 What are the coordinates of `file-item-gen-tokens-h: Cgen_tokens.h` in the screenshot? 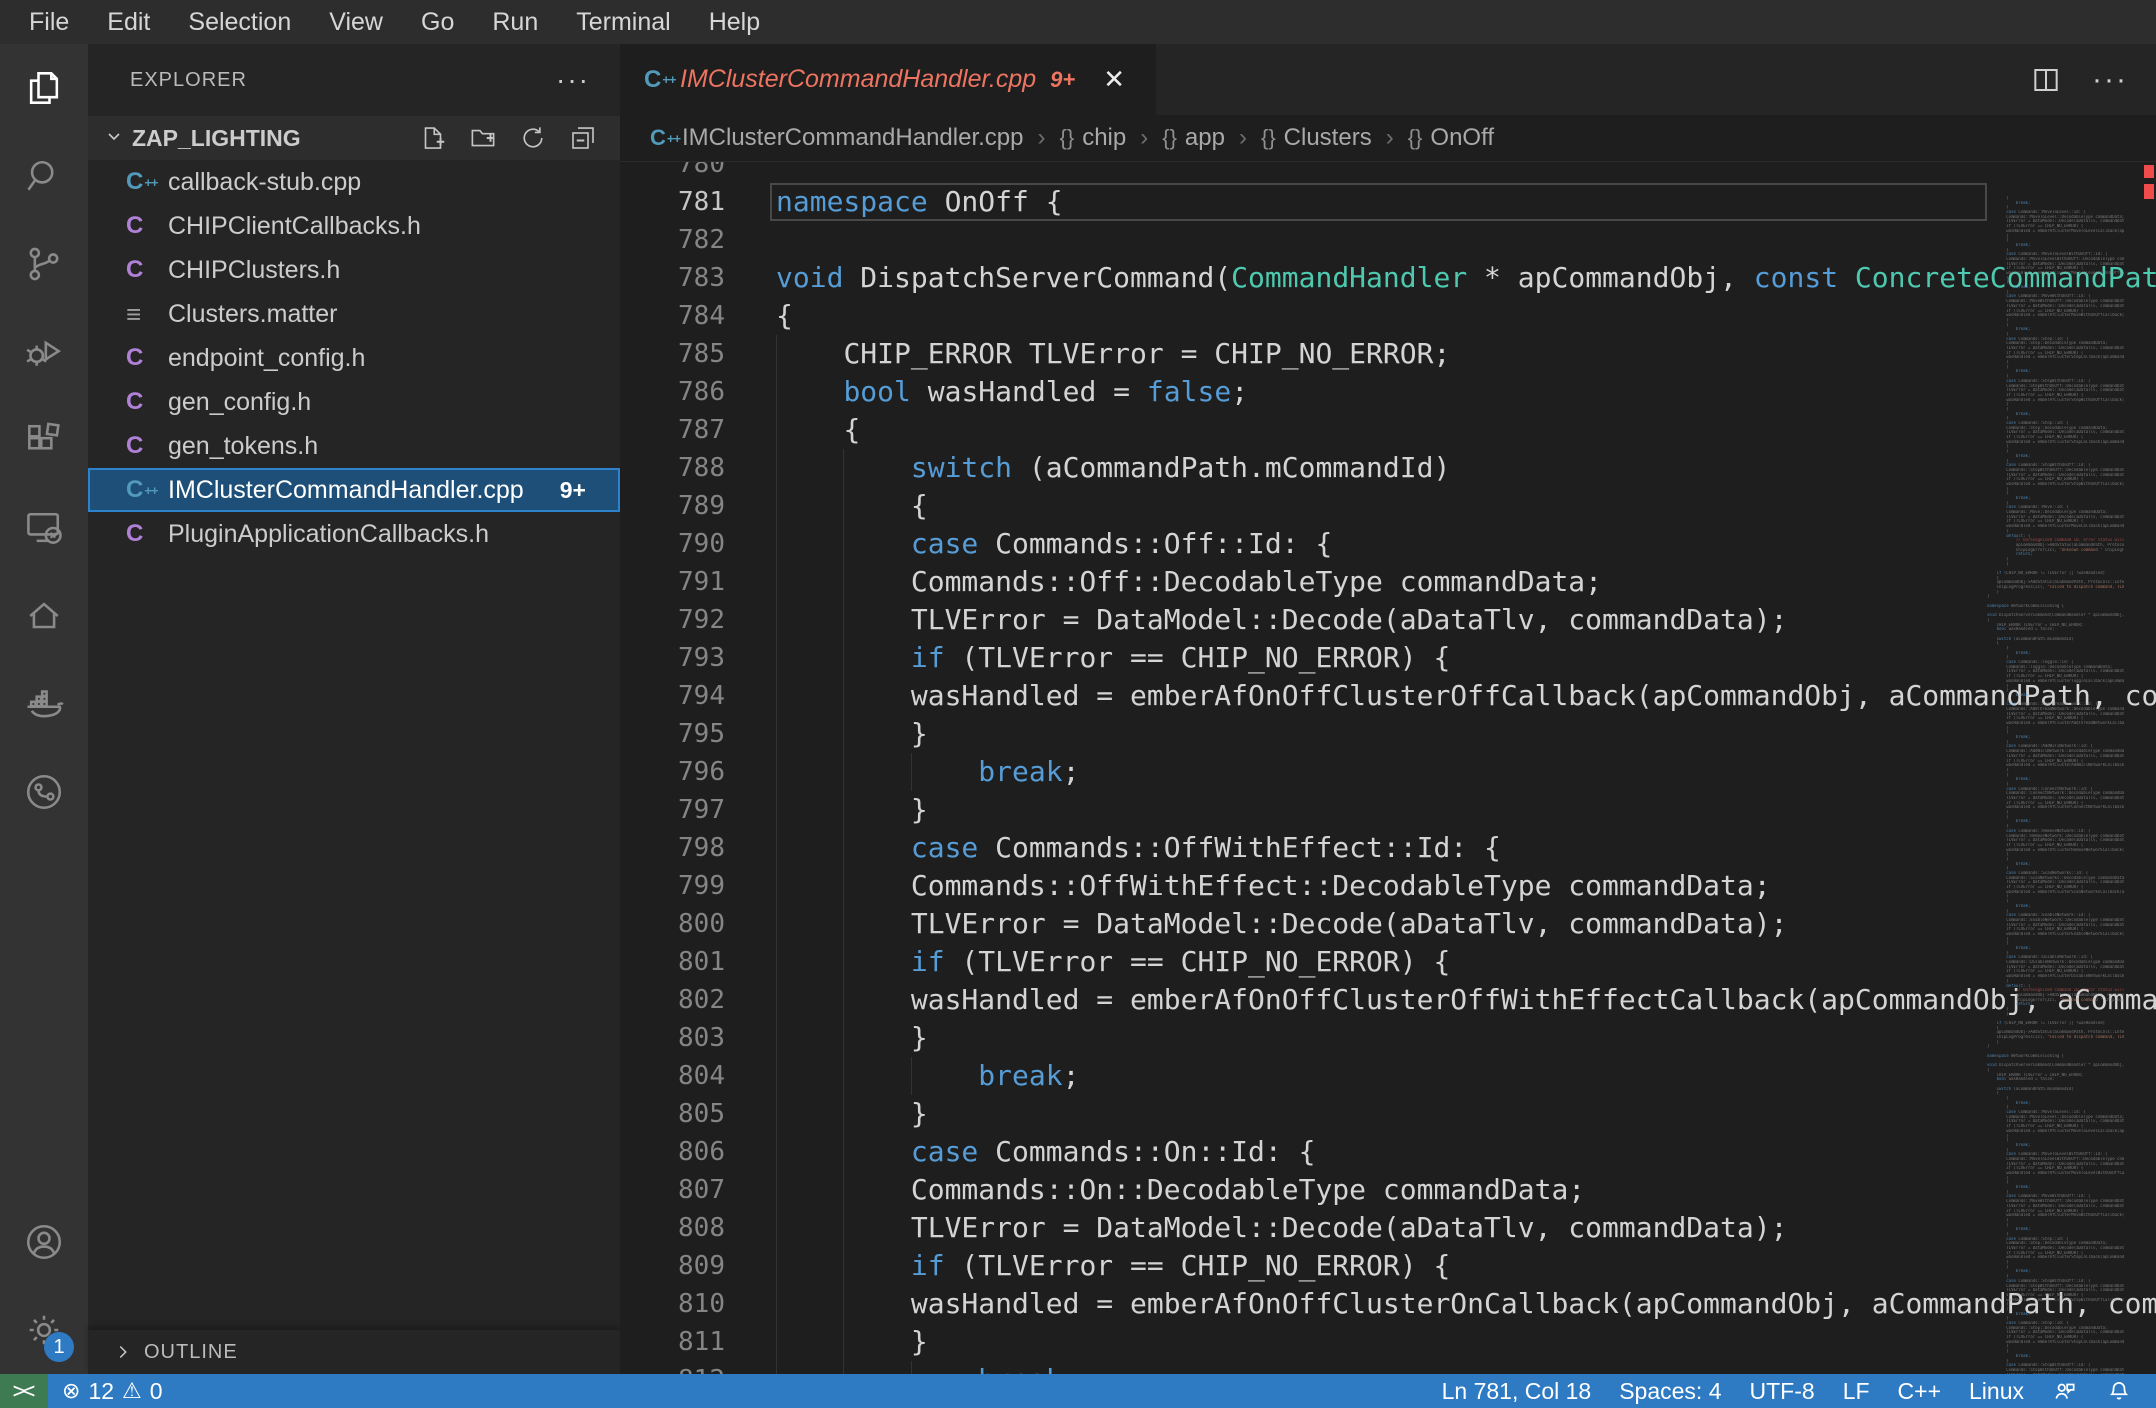 It's located at (354, 446).